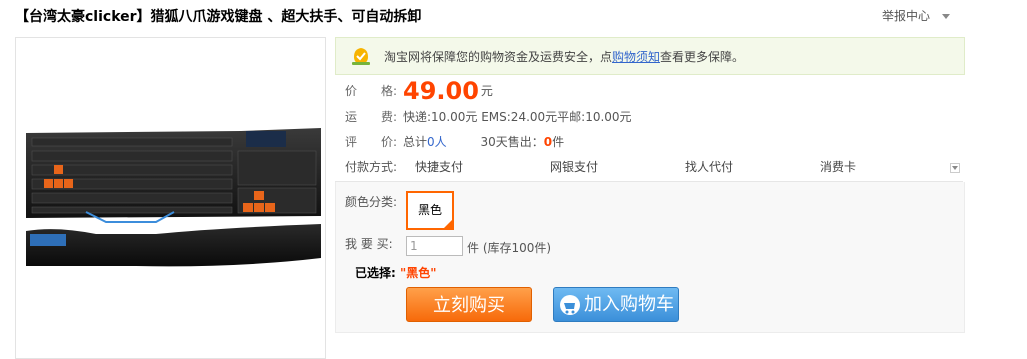  Describe the element at coordinates (361, 56) in the screenshot. I see `shield-hand-icon` at that location.